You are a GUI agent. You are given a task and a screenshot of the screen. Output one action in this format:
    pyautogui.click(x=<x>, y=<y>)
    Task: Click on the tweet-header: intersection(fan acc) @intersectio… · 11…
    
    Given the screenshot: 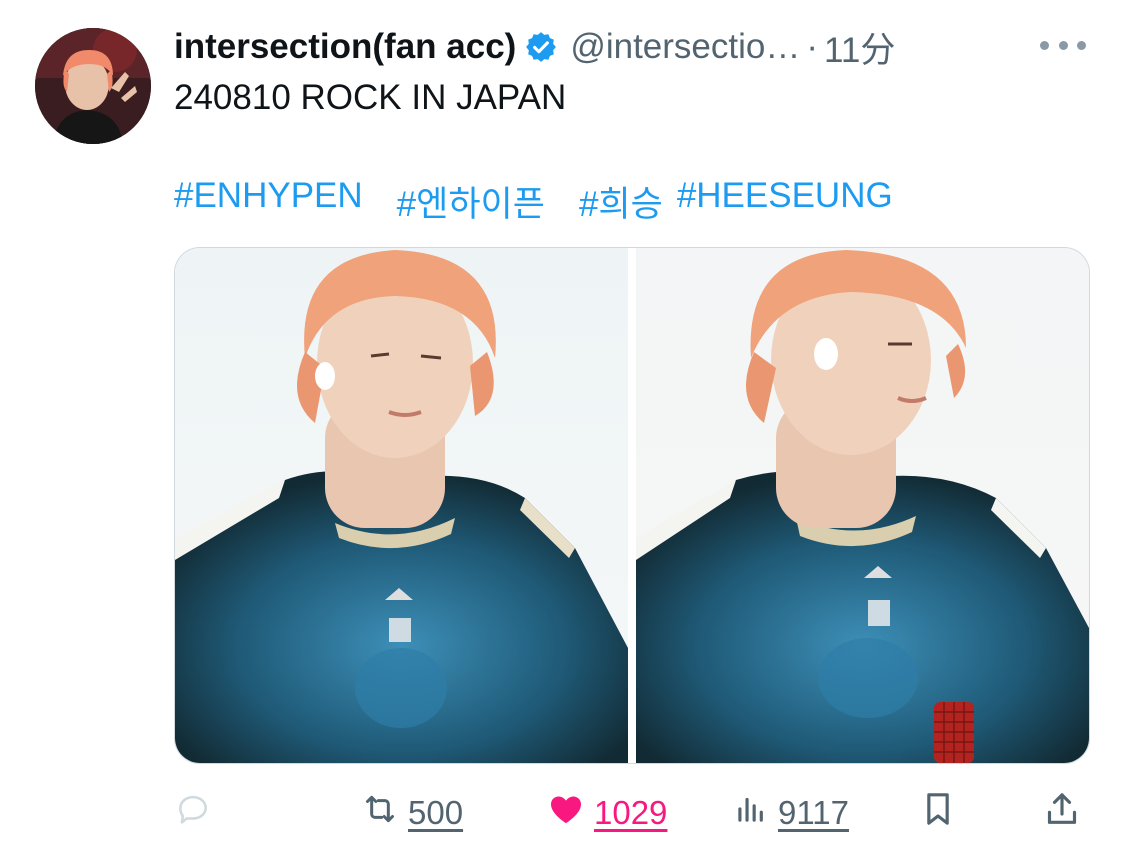 What is the action you would take?
    pyautogui.click(x=534, y=47)
    